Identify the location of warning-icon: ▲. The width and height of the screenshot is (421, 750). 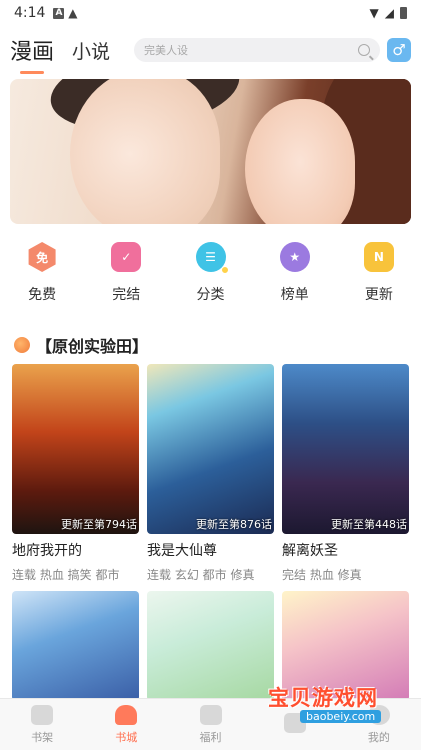
(71, 13).